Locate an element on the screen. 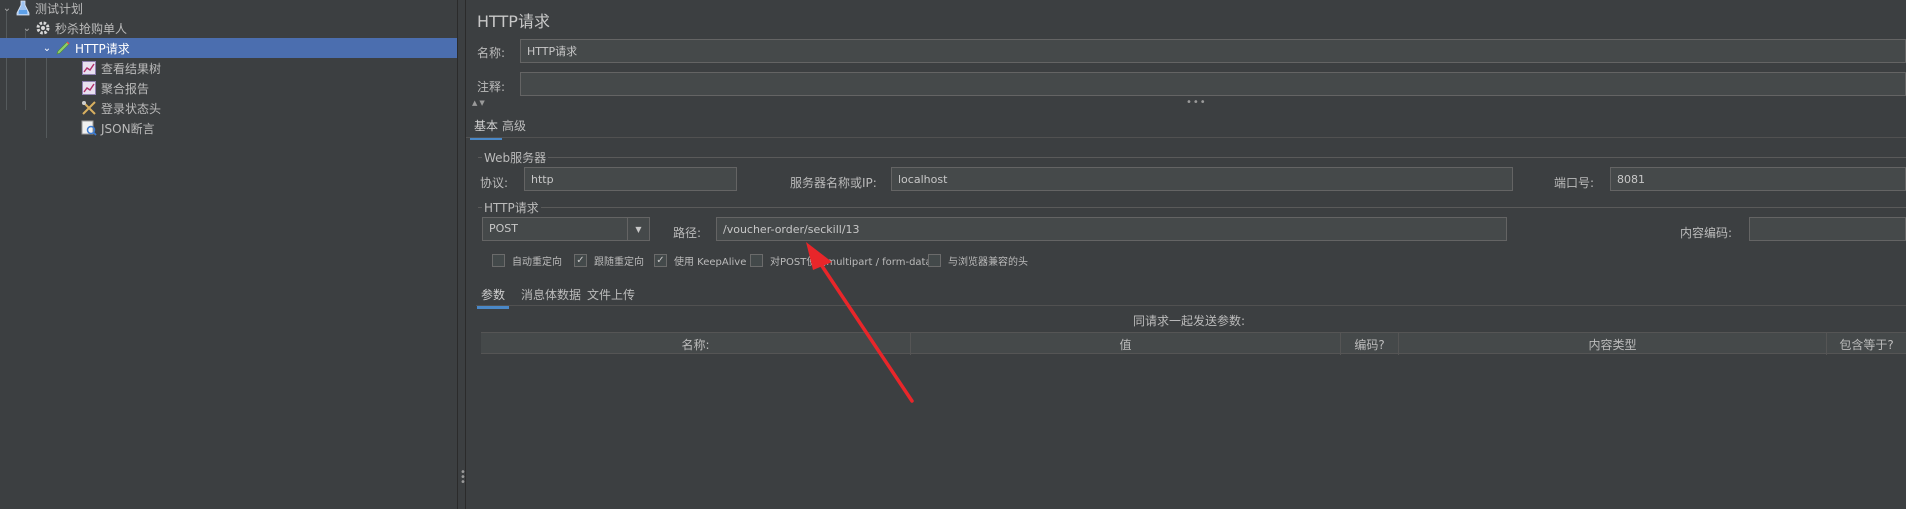  protocol-field: http is located at coordinates (630, 179).